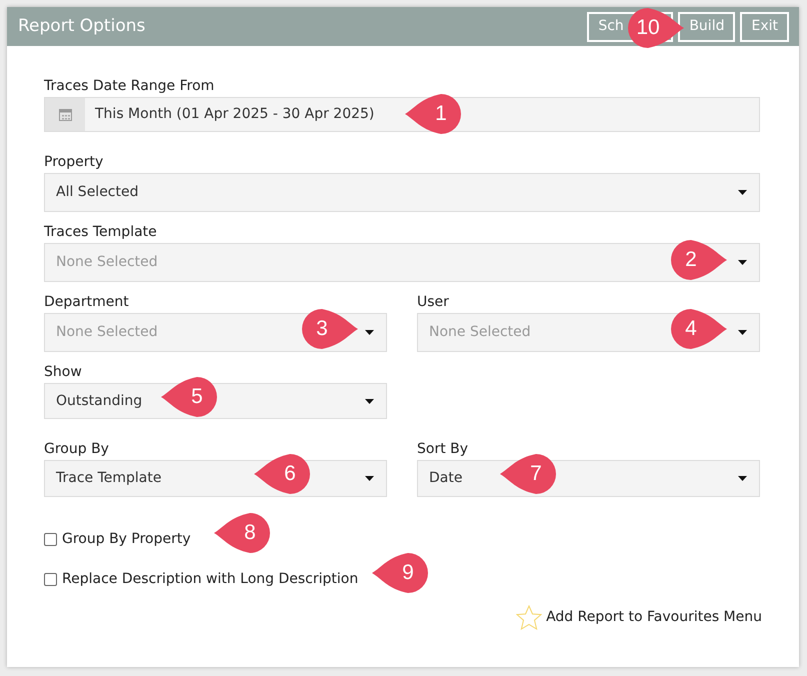 Image resolution: width=807 pixels, height=676 pixels. What do you see at coordinates (282, 474) in the screenshot?
I see `callout-tooltip: 6` at bounding box center [282, 474].